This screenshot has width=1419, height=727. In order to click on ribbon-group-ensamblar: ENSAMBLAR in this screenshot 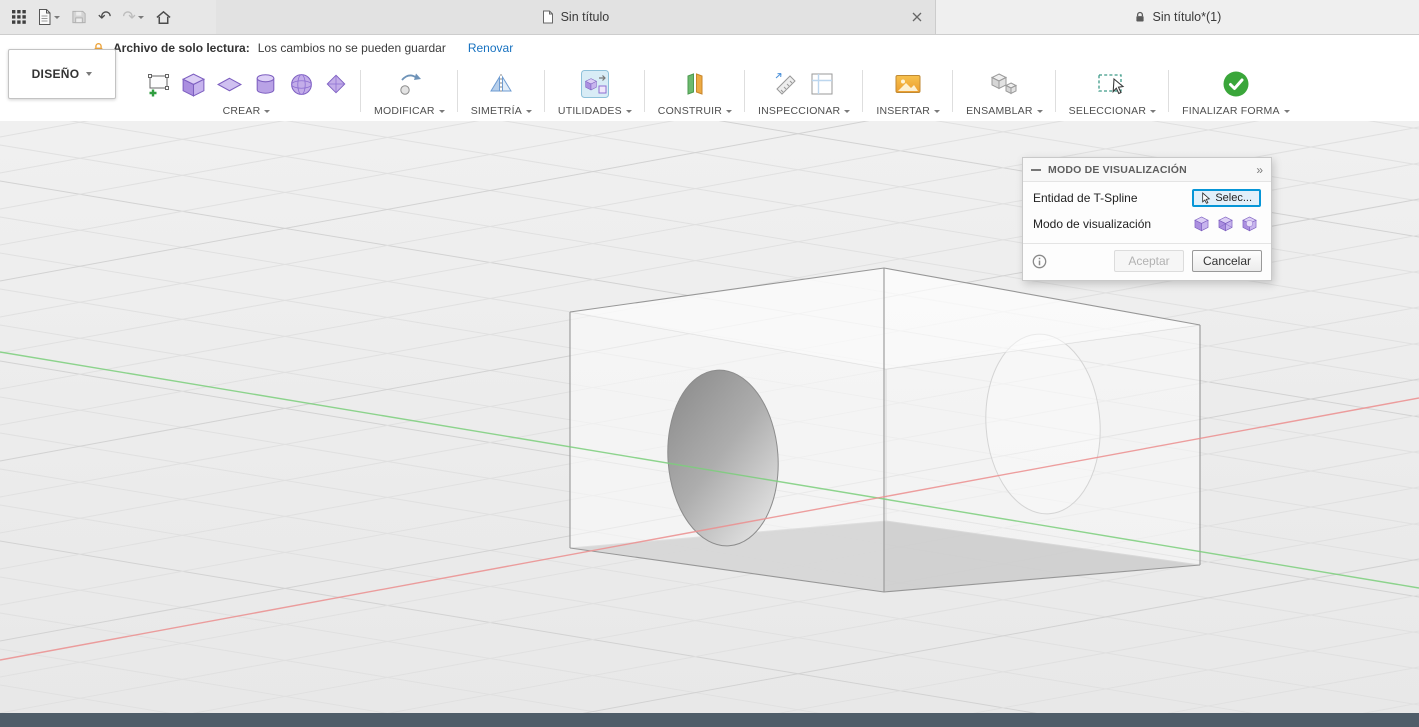, I will do `click(1004, 91)`.